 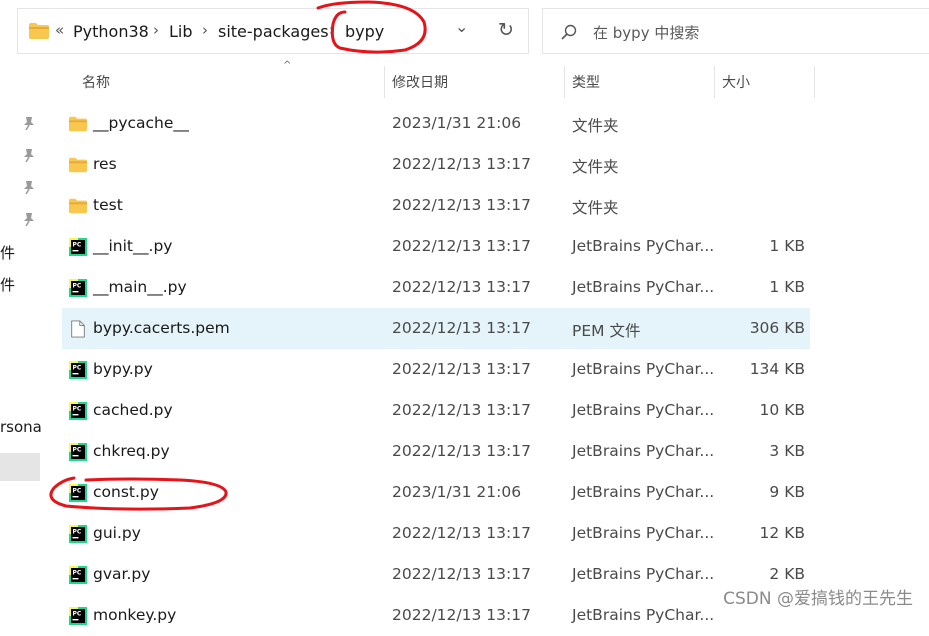 What do you see at coordinates (133, 246) in the screenshot?
I see `file-name: __init__.py` at bounding box center [133, 246].